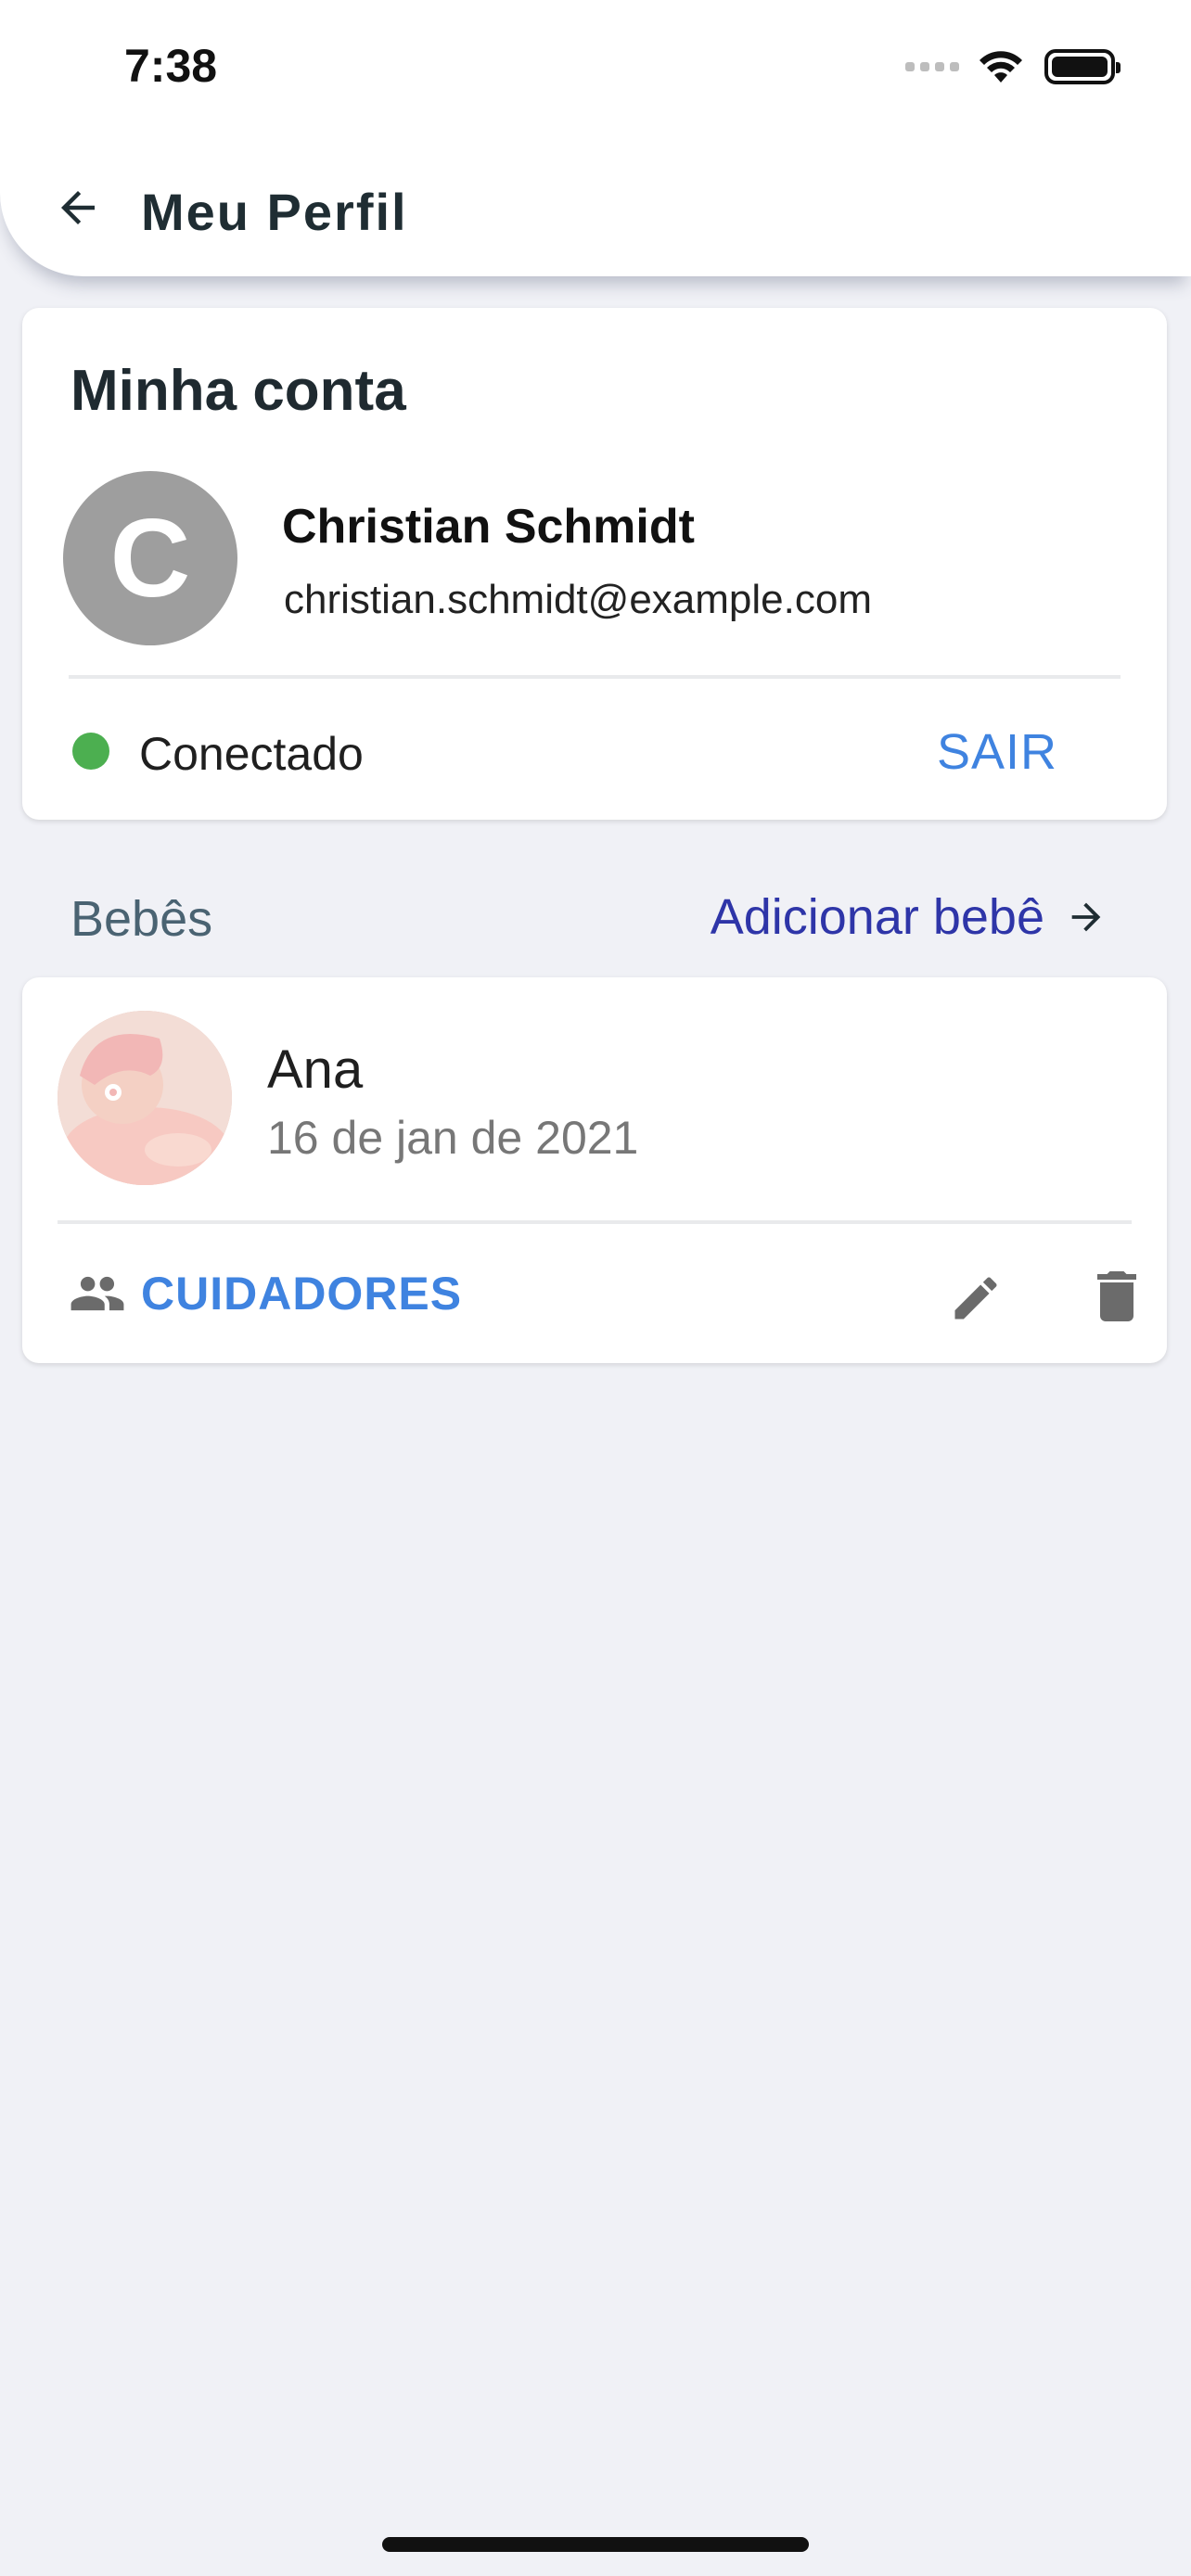 The image size is (1191, 2576). I want to click on connected-status-dot-icon, so click(90, 752).